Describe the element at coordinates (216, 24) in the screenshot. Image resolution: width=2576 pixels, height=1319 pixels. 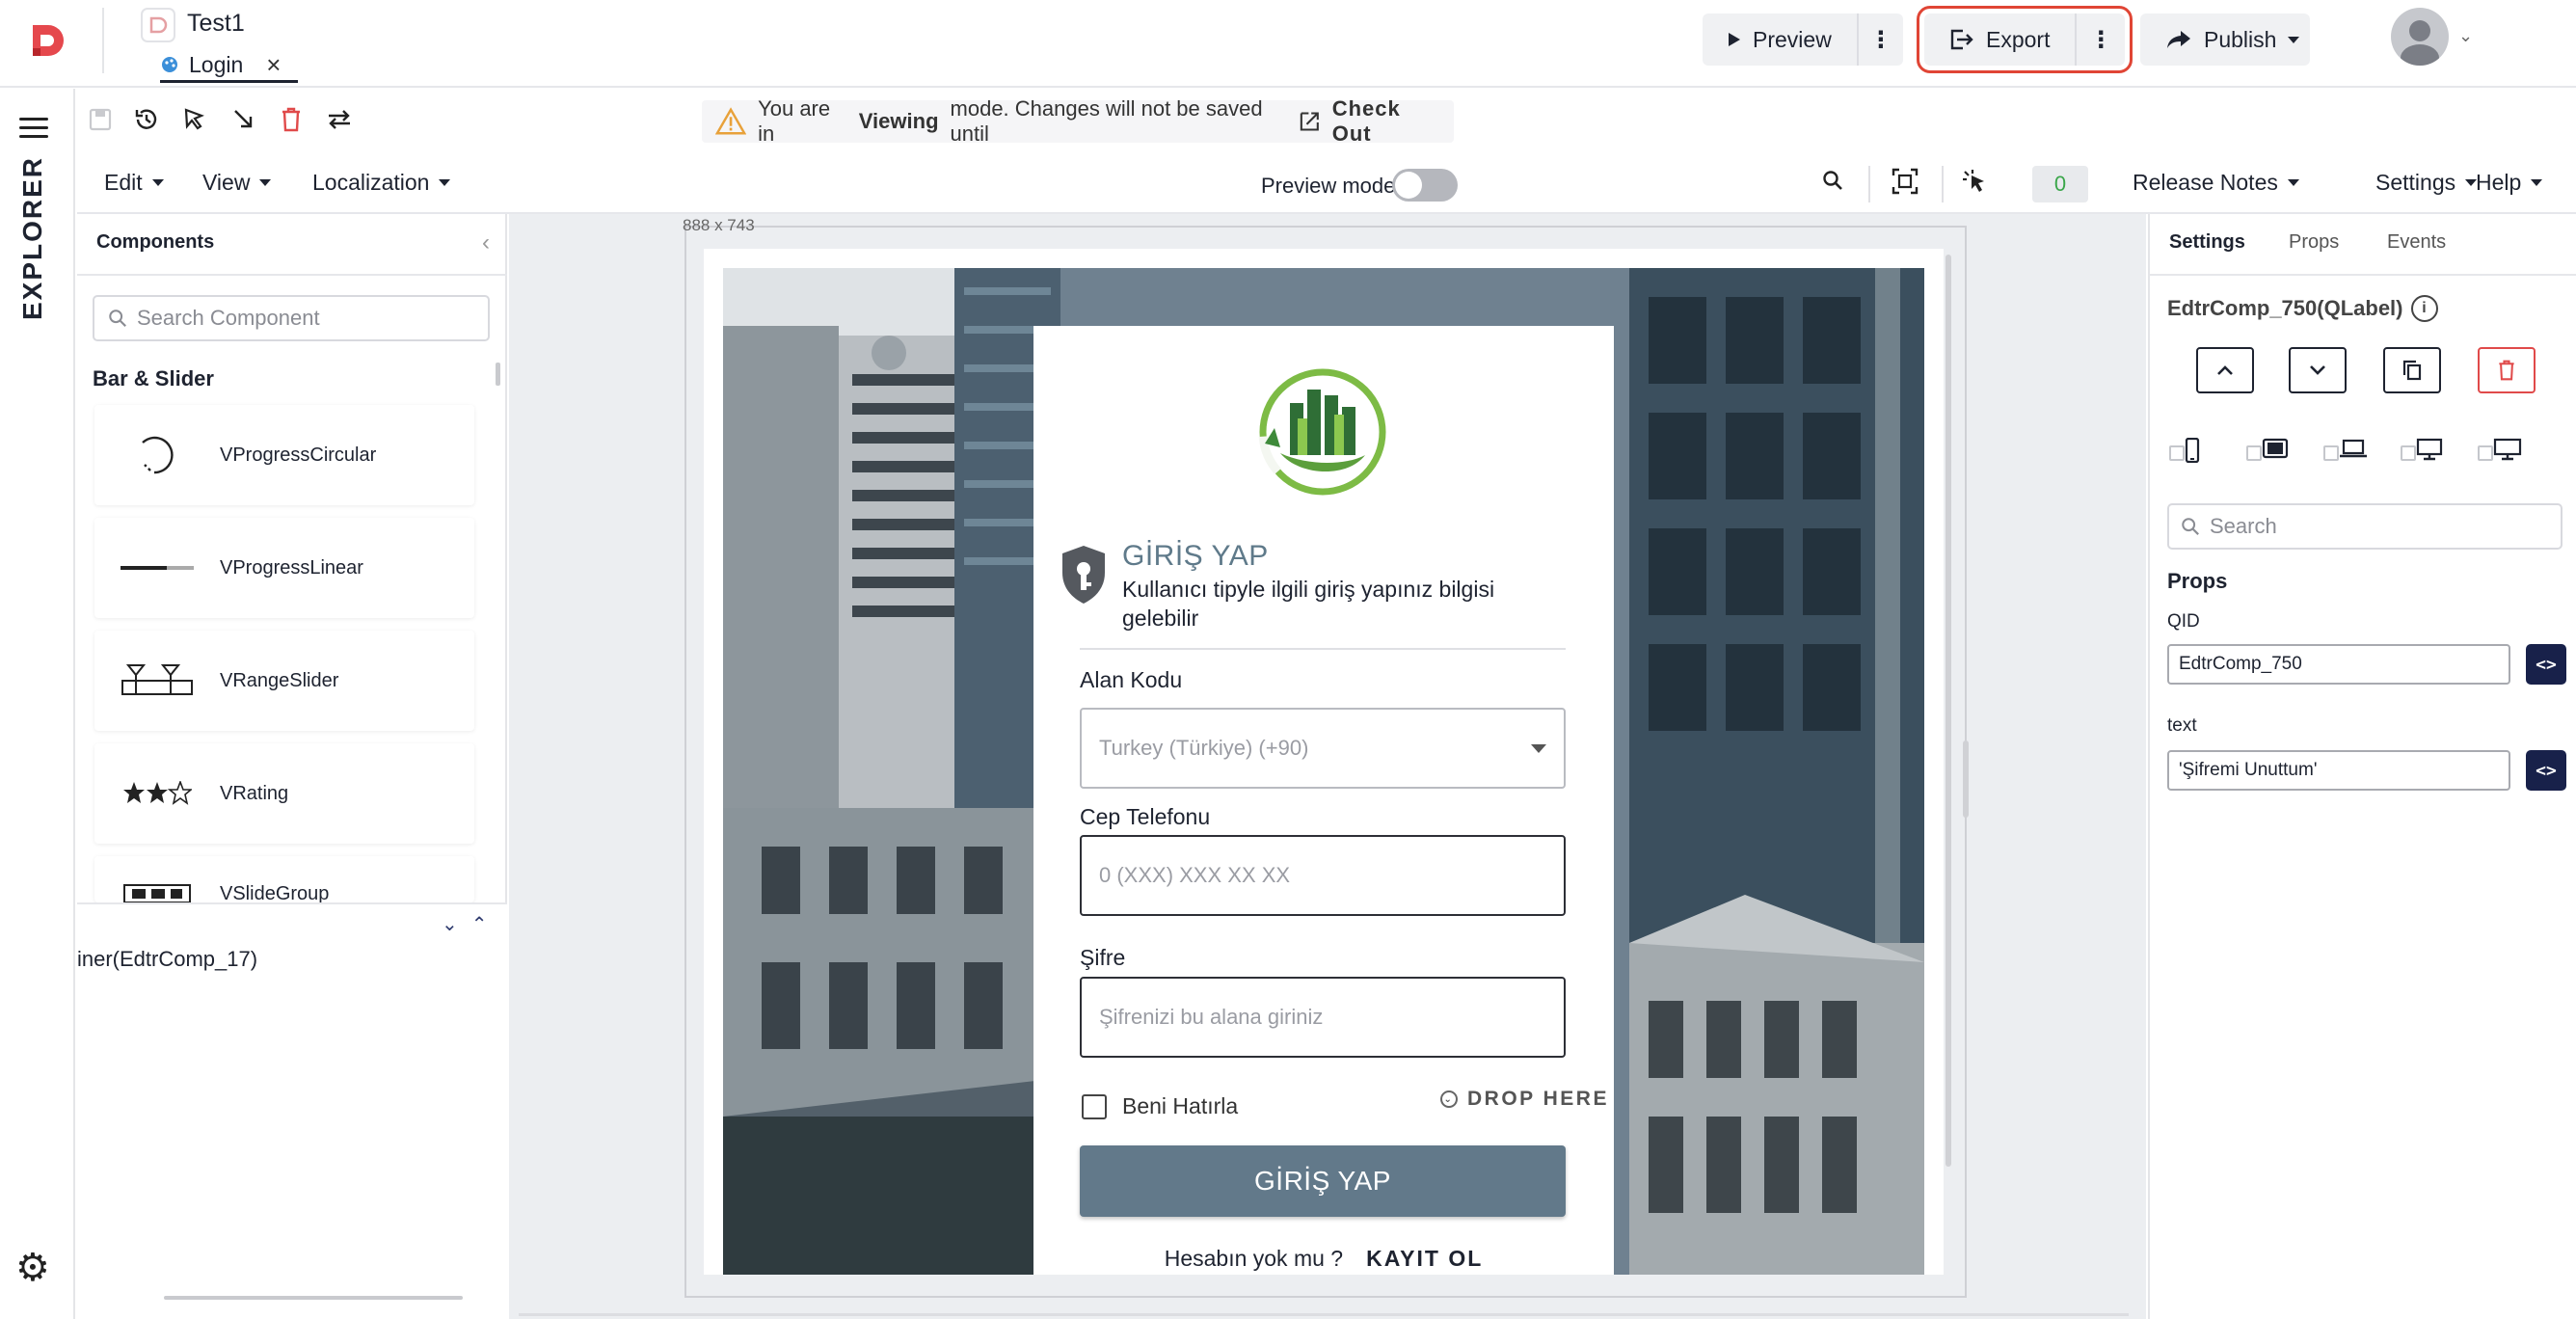
I see `project-title: Test1` at that location.